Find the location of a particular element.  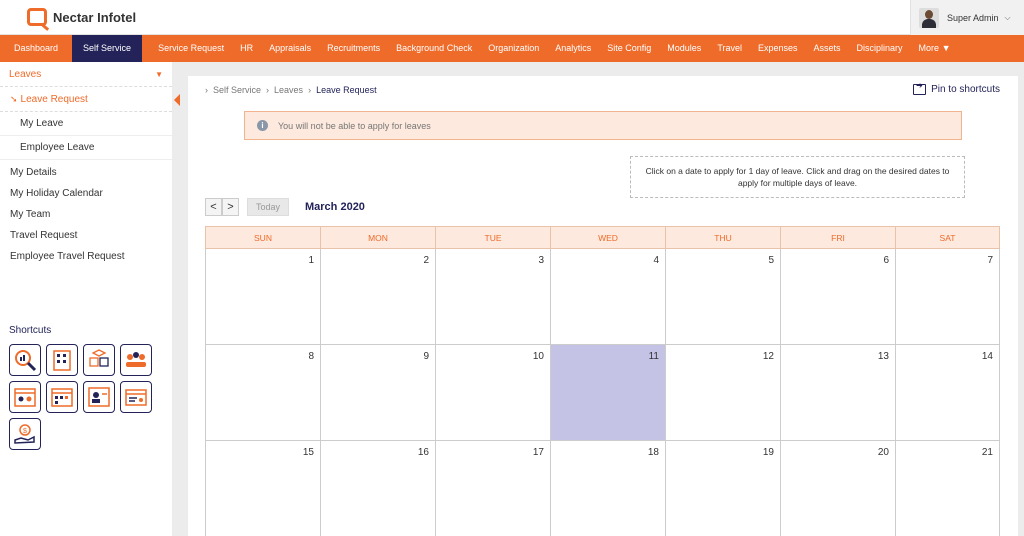

team-icon is located at coordinates (136, 359).